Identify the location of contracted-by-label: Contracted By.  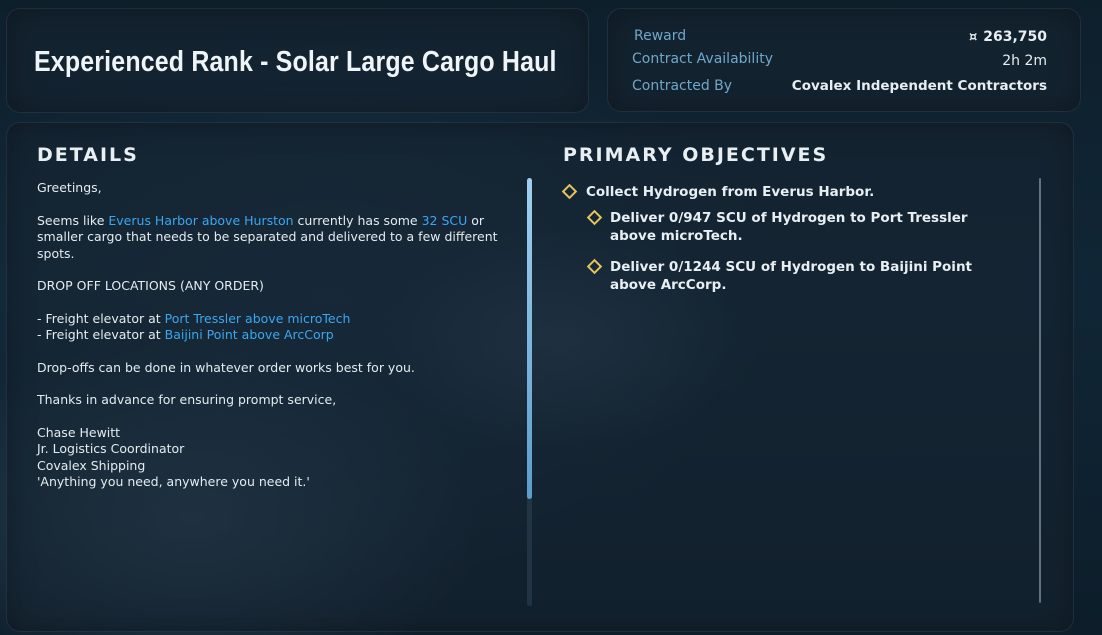
(682, 86).